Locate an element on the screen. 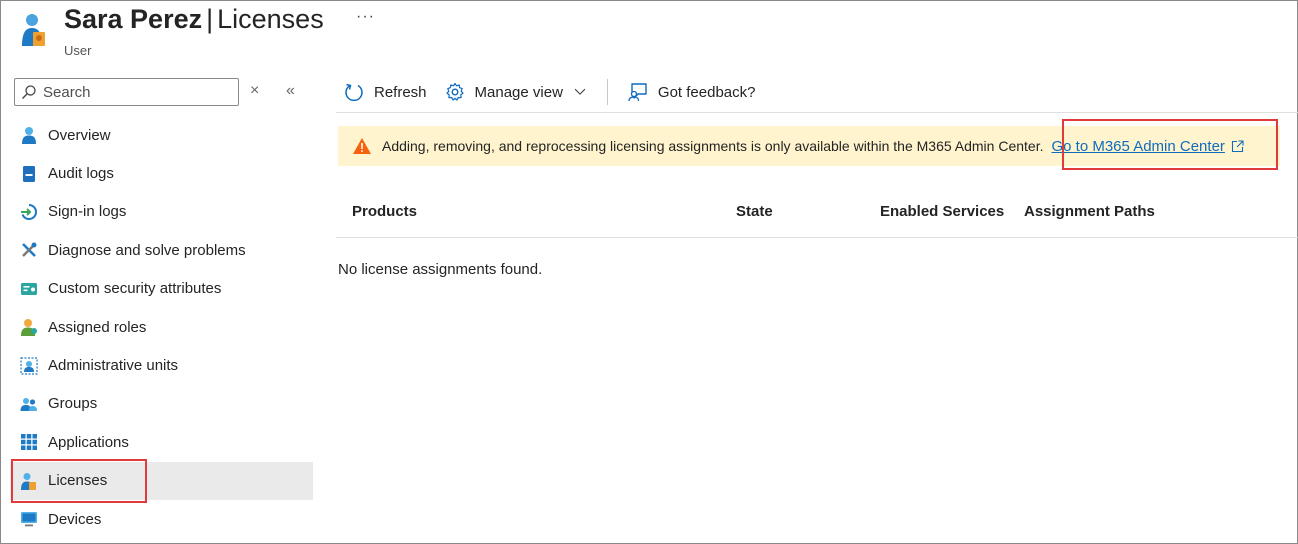  wrench-icon is located at coordinates (29, 250).